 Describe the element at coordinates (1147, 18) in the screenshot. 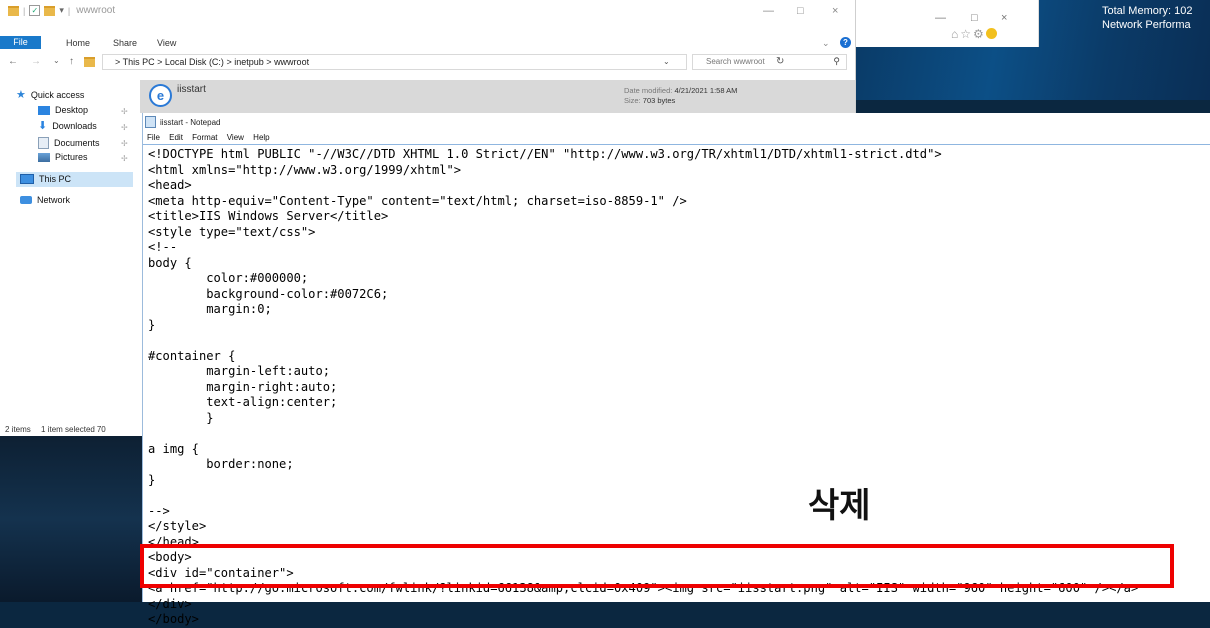

I see `system-info-overlay: Total Memory: 102 Network Performa` at that location.